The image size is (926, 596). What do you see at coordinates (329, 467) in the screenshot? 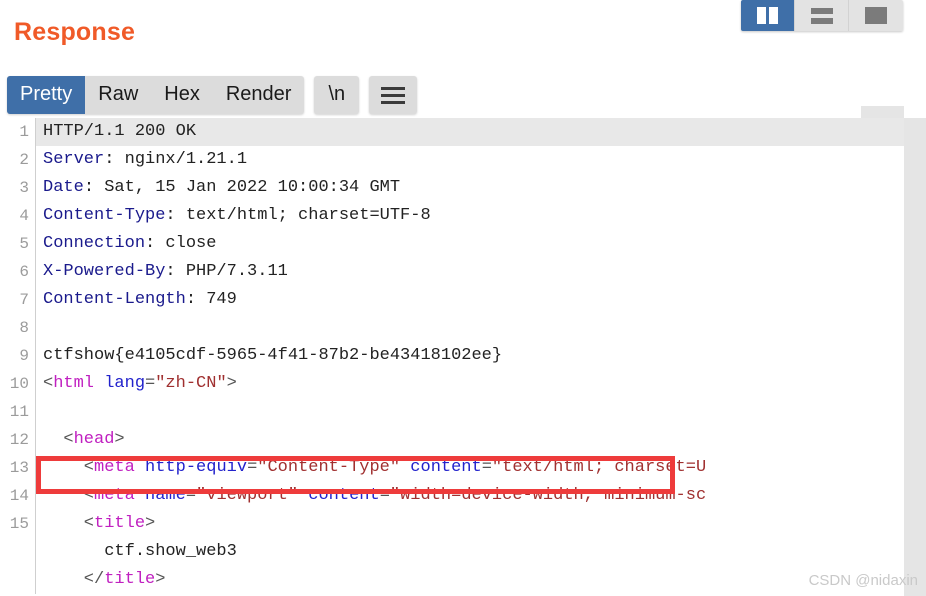
I see `code-token: "Content-Type"` at bounding box center [329, 467].